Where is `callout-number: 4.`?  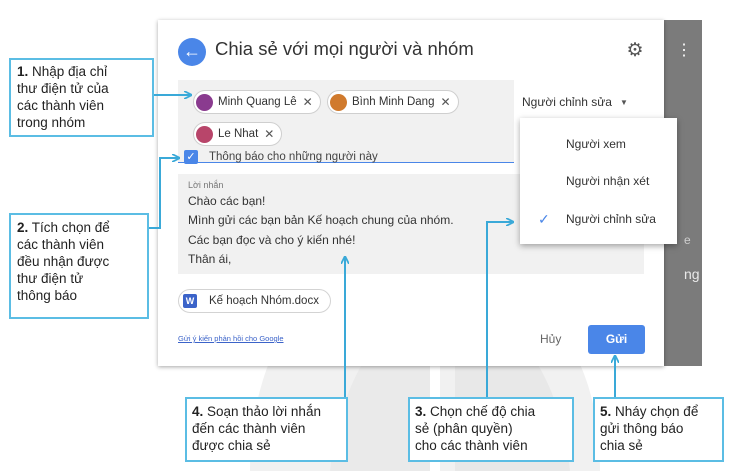 callout-number: 4. is located at coordinates (198, 411).